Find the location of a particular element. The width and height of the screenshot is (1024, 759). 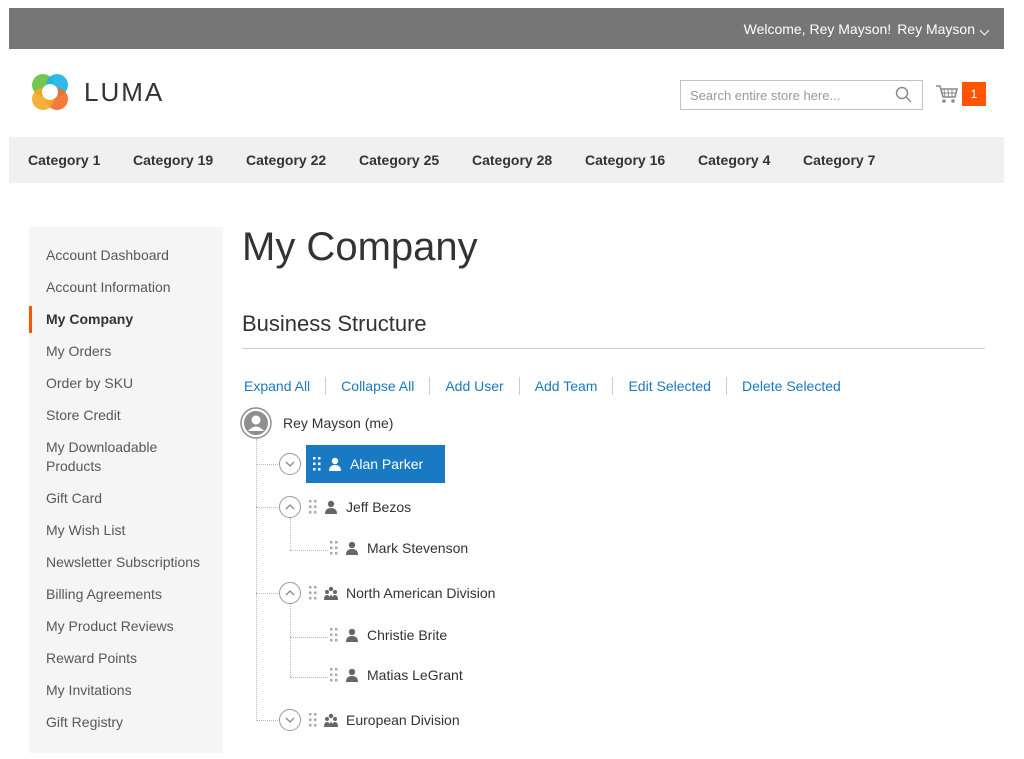

customer-menu: Rey Mayson is located at coordinates (943, 29).